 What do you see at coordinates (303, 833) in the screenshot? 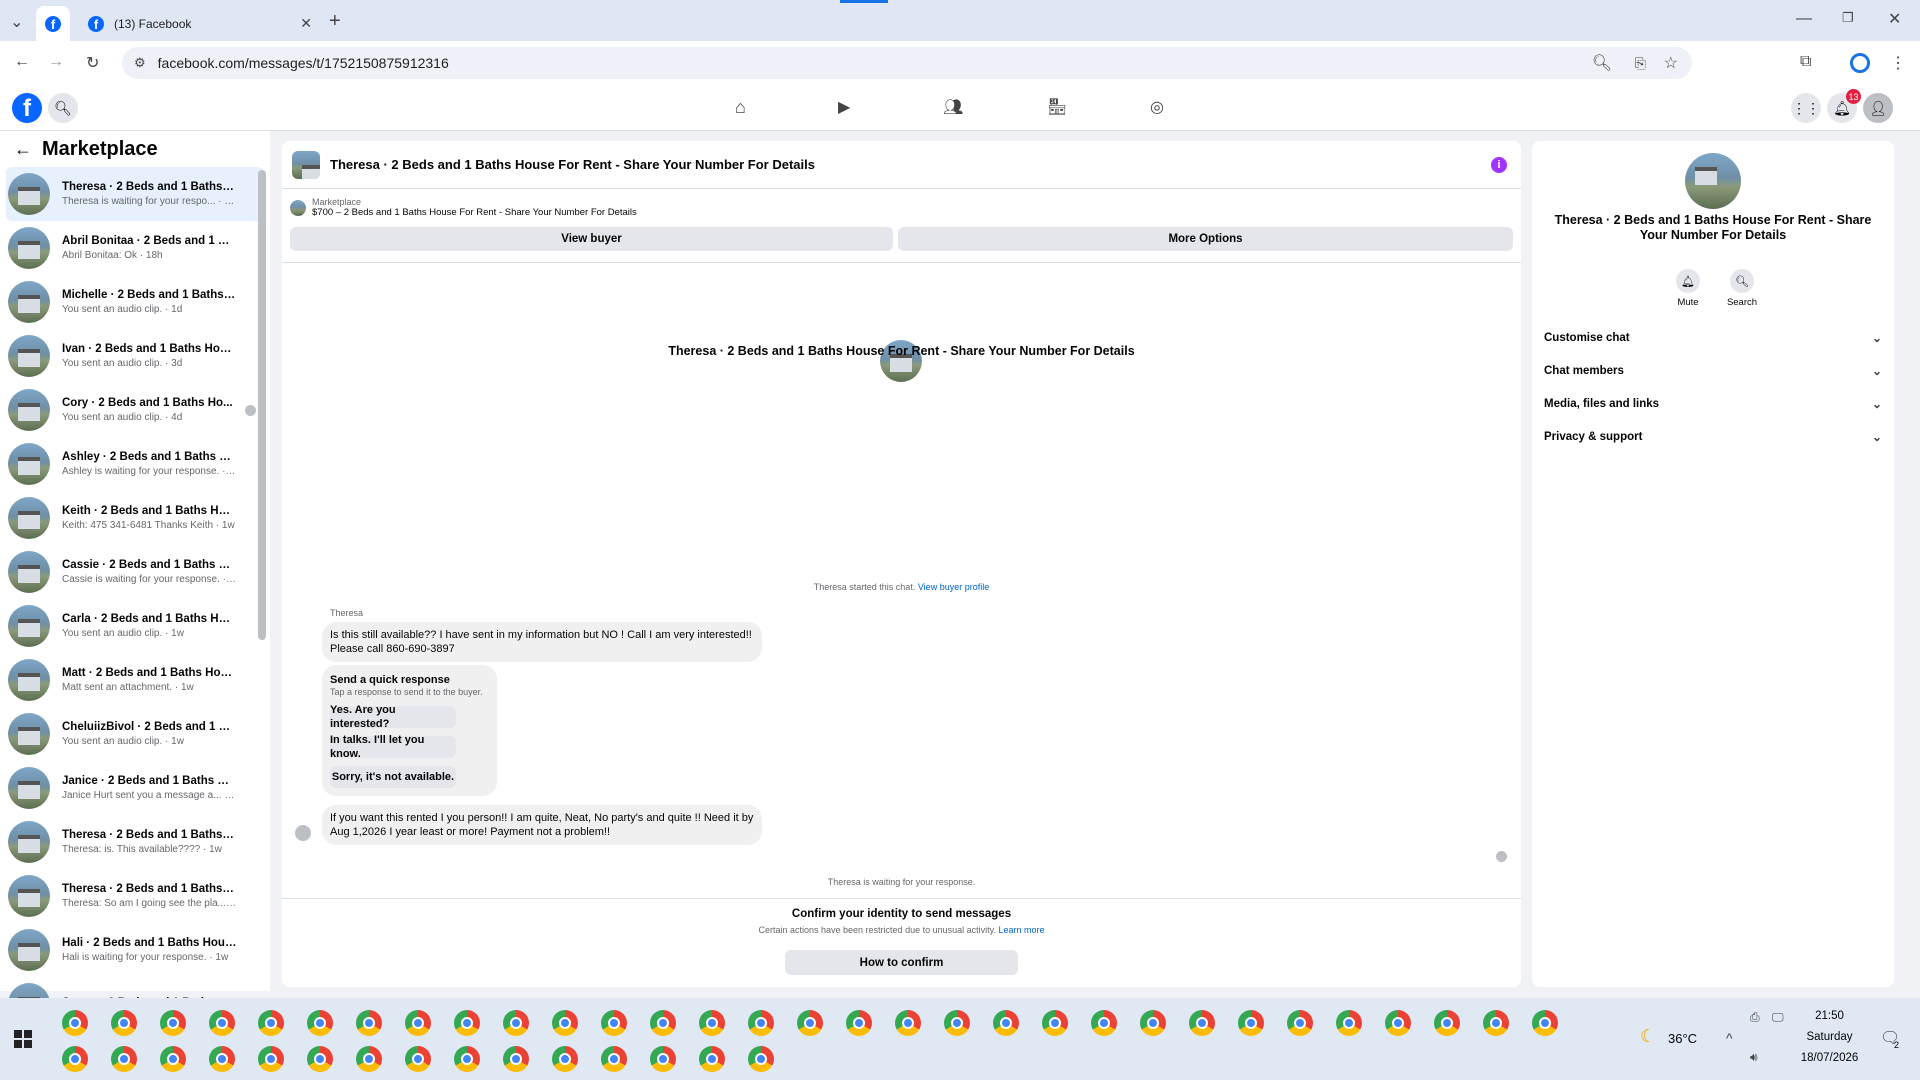
I see `sender-avatar` at bounding box center [303, 833].